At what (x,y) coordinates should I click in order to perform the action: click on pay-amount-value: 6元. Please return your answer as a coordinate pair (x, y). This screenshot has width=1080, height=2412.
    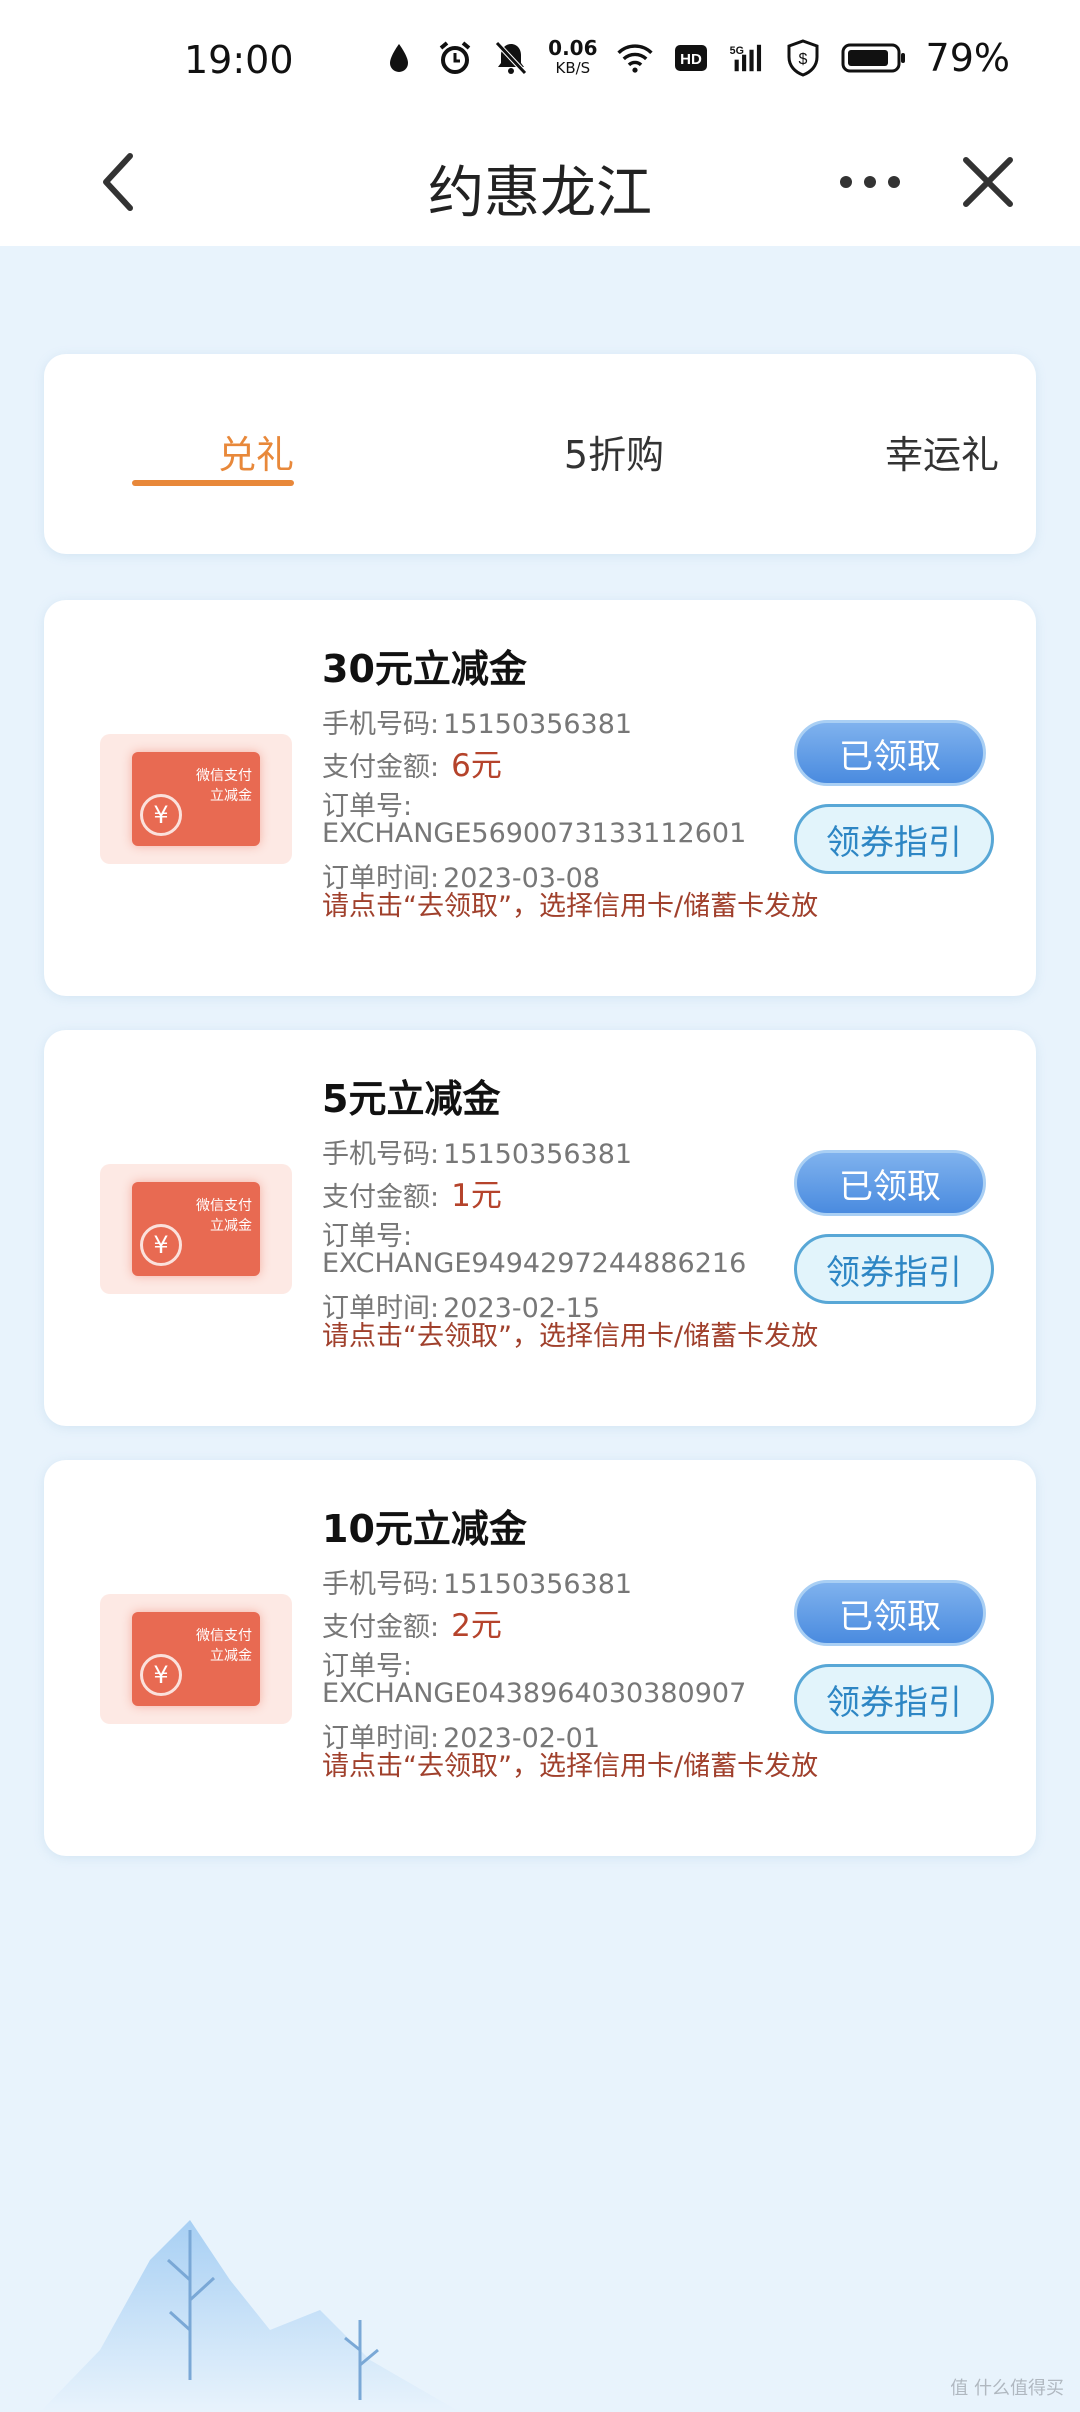
    Looking at the image, I should click on (476, 766).